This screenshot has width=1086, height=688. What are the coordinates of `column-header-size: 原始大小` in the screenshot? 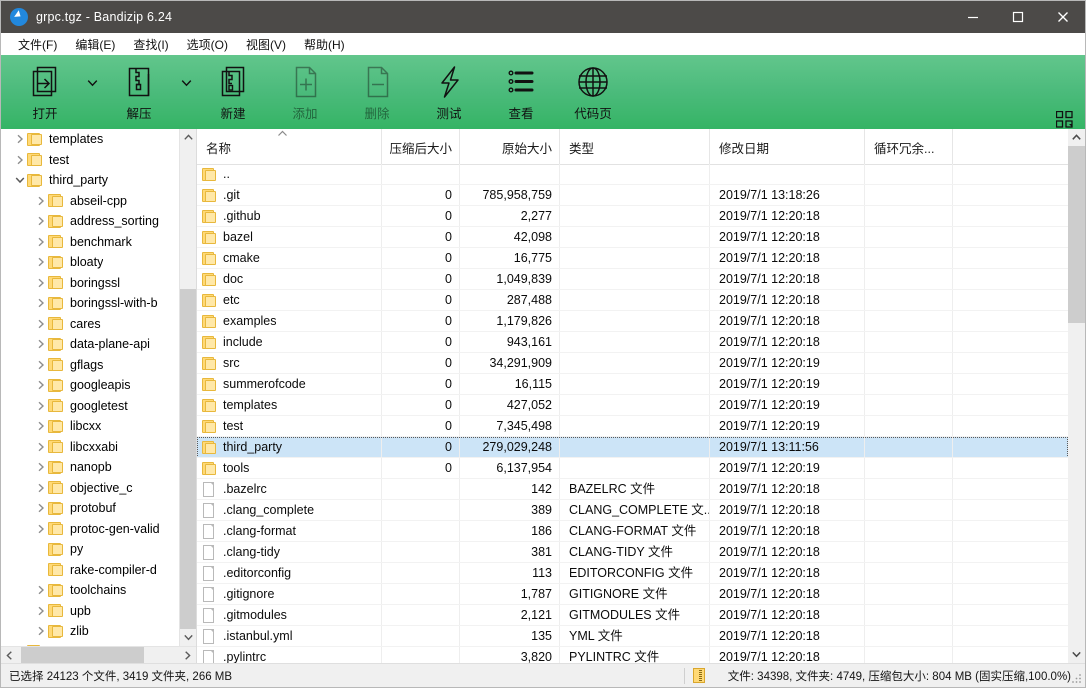 It's located at (510, 146).